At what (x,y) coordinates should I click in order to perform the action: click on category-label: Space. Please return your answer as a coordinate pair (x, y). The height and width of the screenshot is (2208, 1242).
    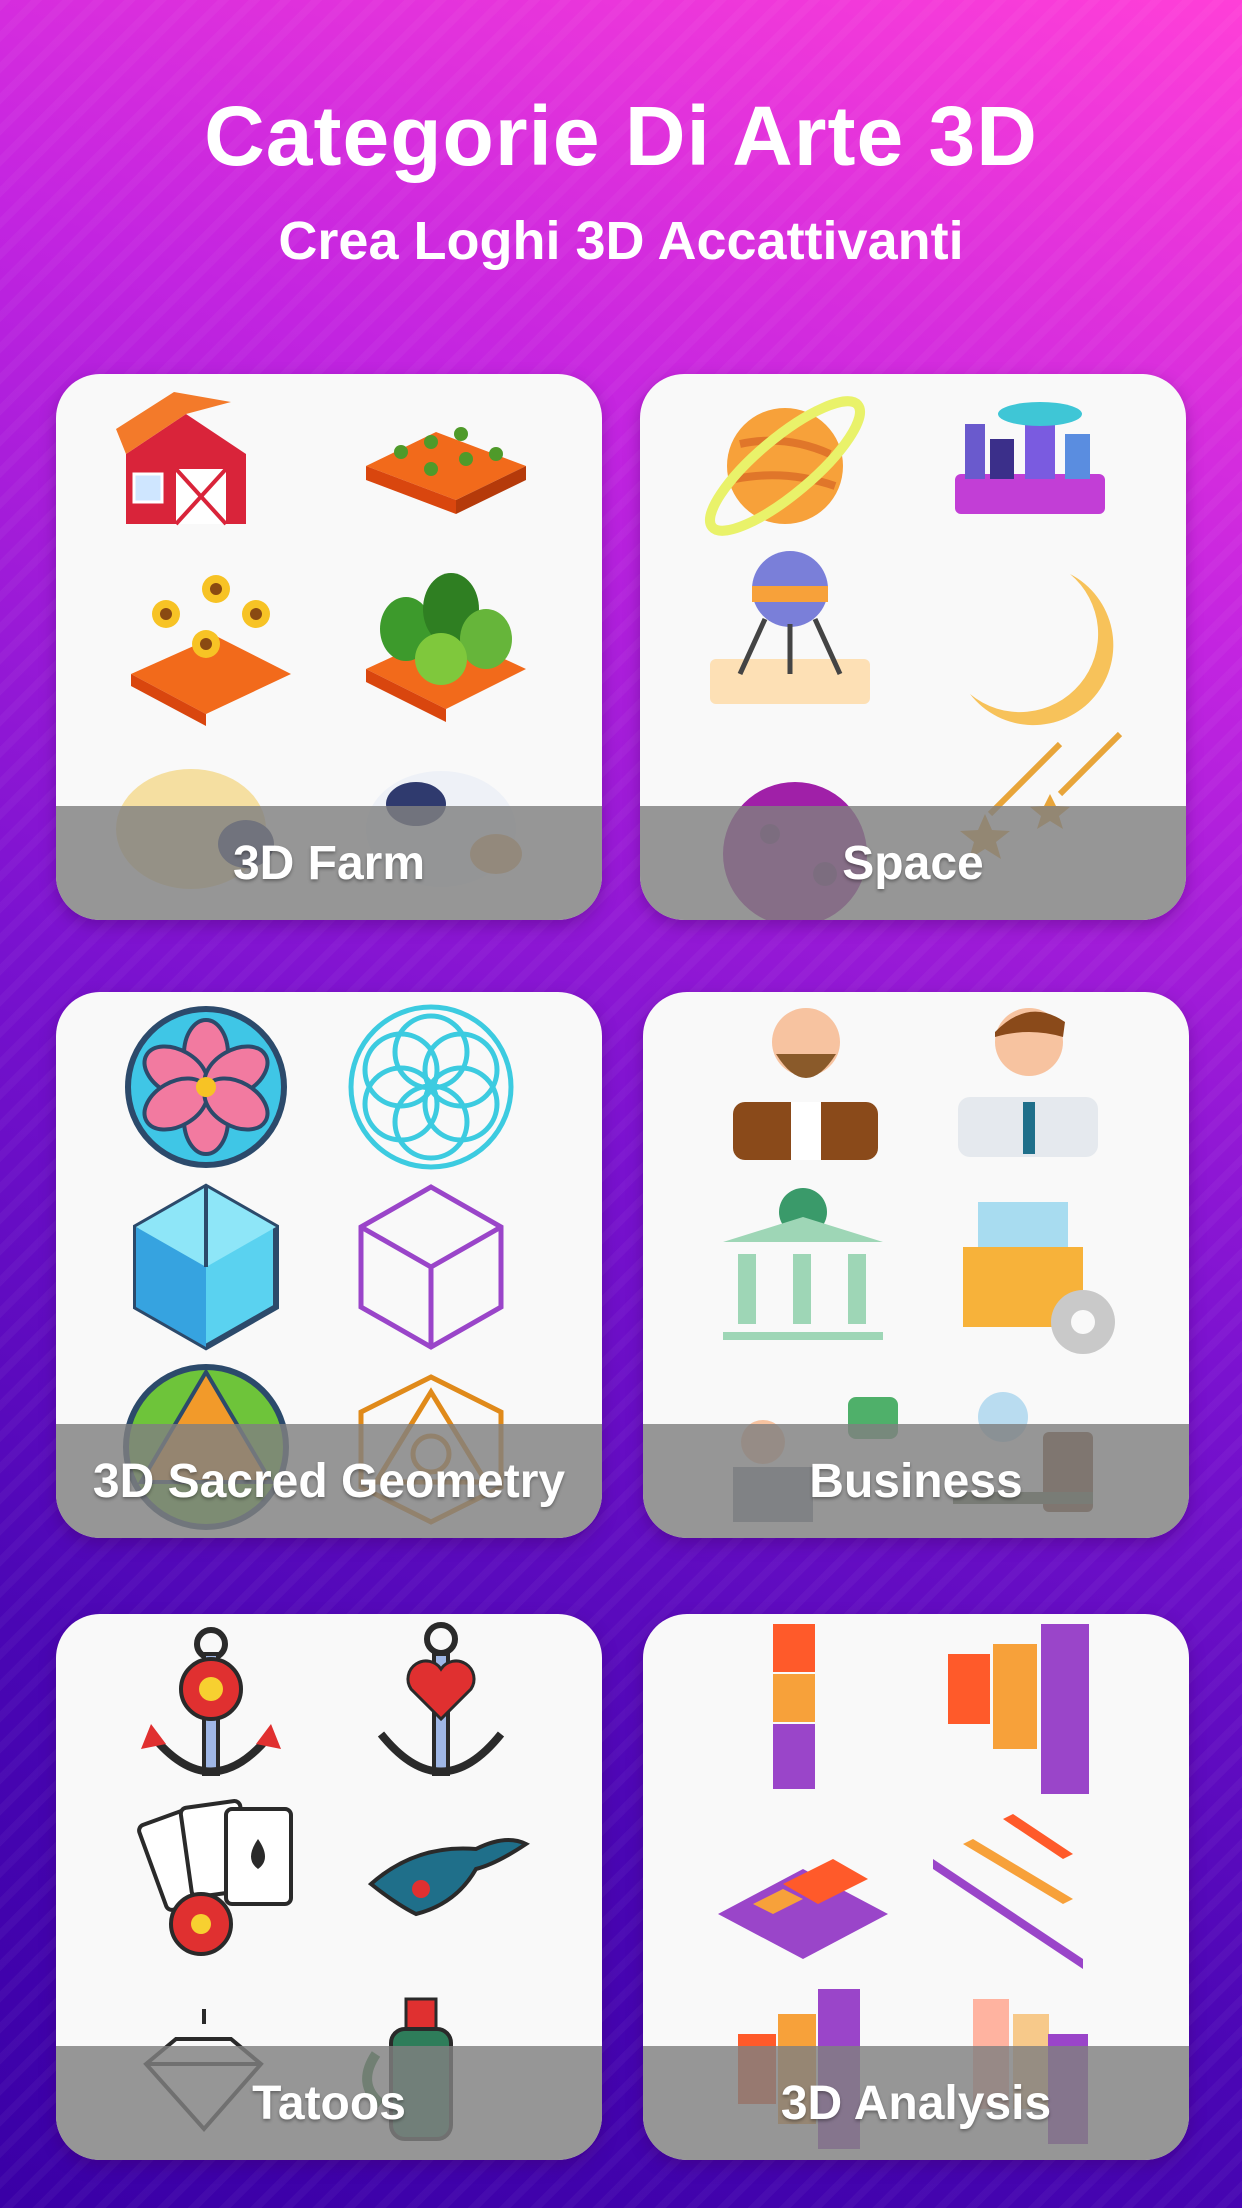
    Looking at the image, I should click on (913, 863).